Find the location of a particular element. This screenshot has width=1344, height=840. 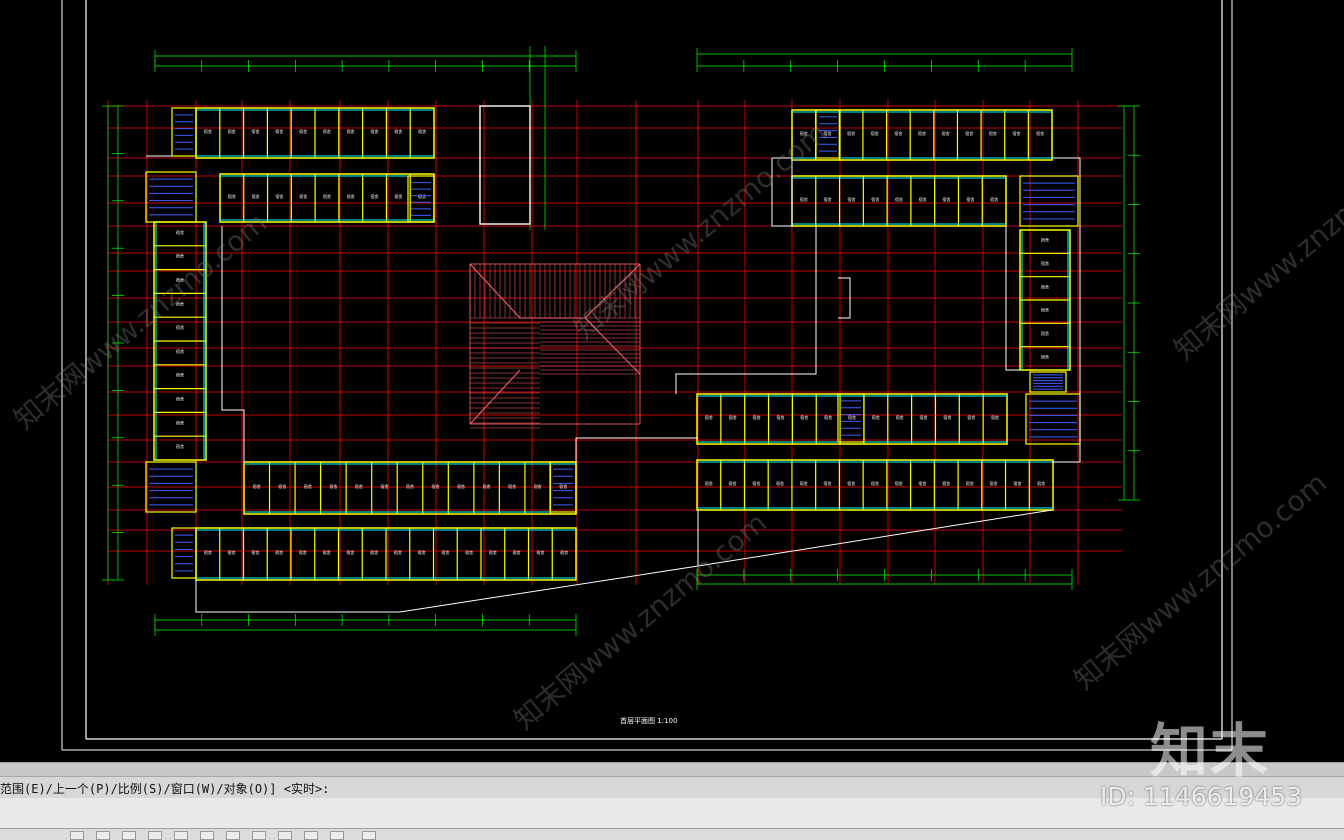

command-history-strip is located at coordinates (672, 769).